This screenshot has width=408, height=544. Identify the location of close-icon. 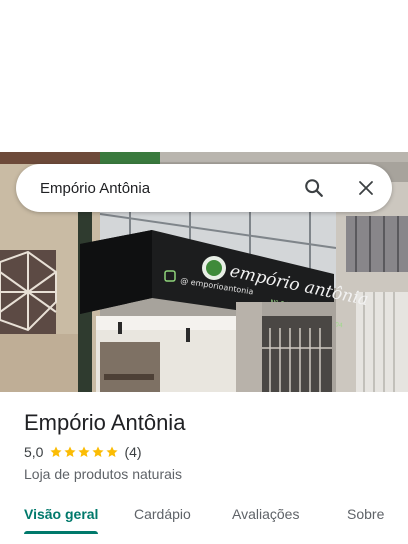
(366, 188).